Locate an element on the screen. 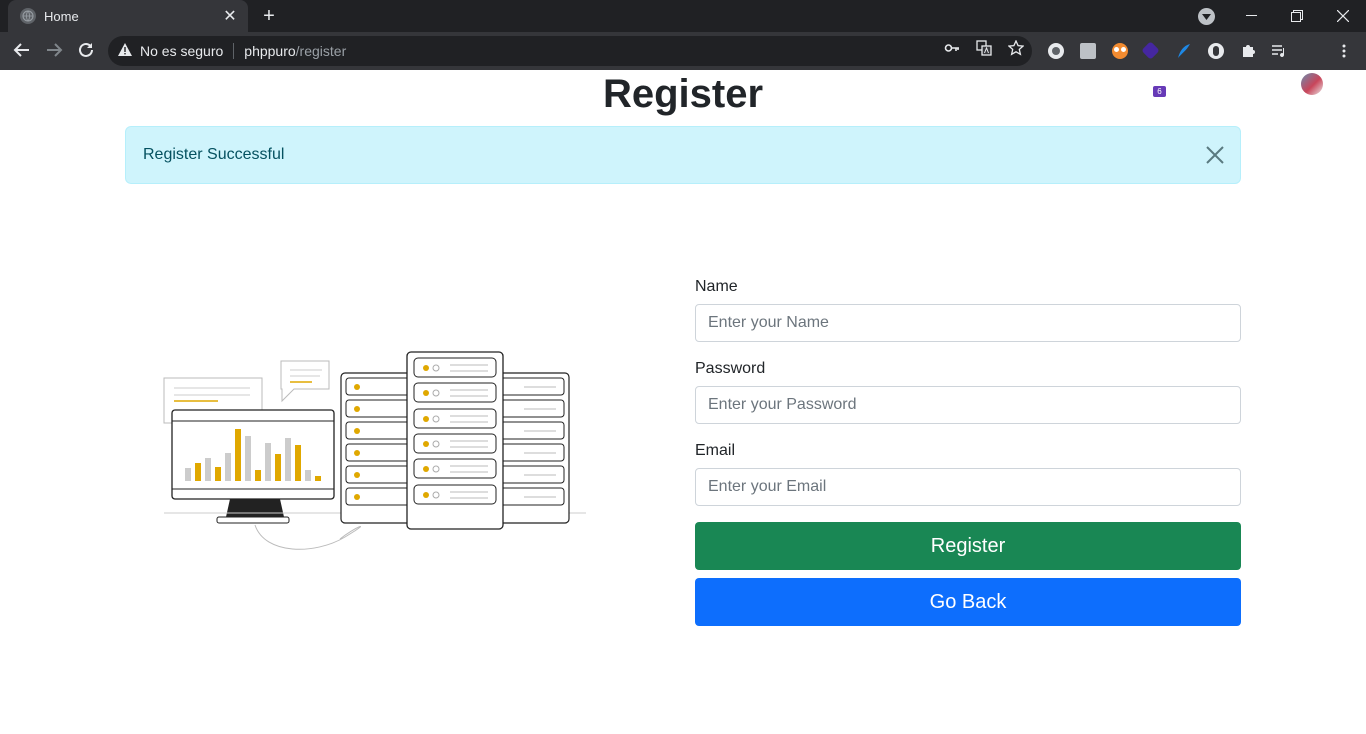 The image size is (1366, 734). forward-arrow-icon is located at coordinates (54, 51).